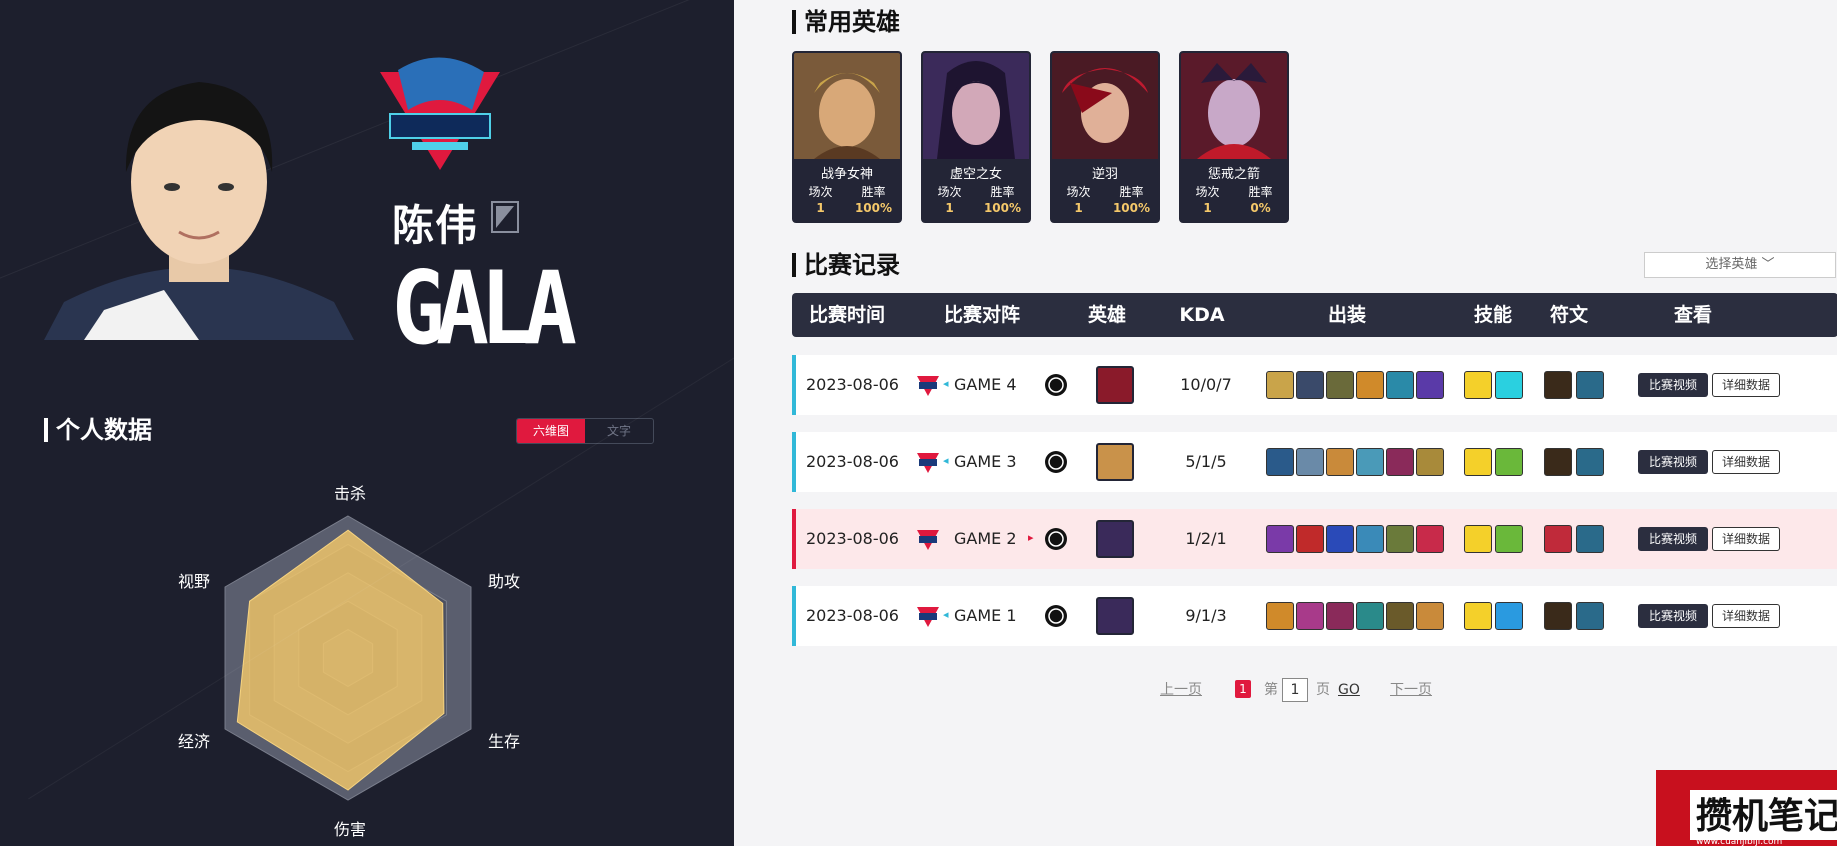 This screenshot has height=846, width=1837. I want to click on hero-card: 惩戒之箭 场次 1 胜率 0%, so click(1234, 137).